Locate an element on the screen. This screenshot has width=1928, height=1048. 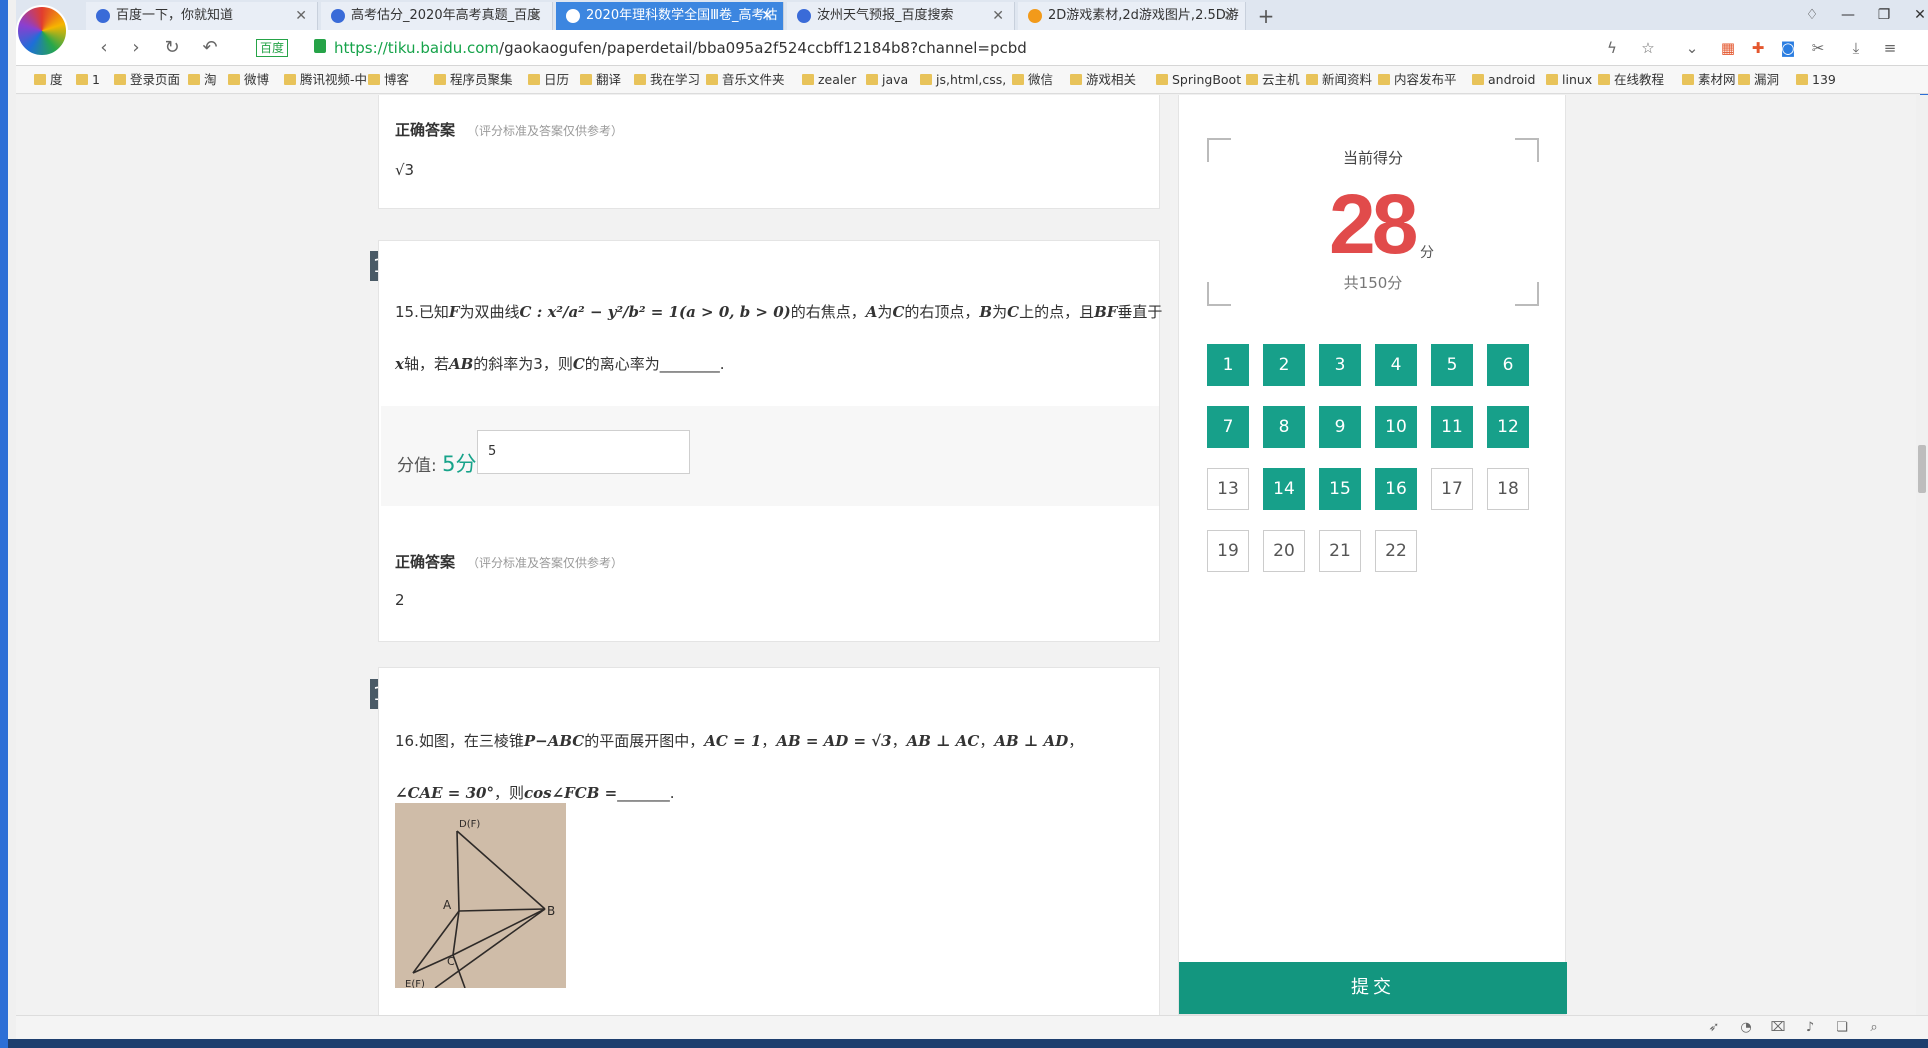
question-nav-button: 5 is located at coordinates (1452, 365).